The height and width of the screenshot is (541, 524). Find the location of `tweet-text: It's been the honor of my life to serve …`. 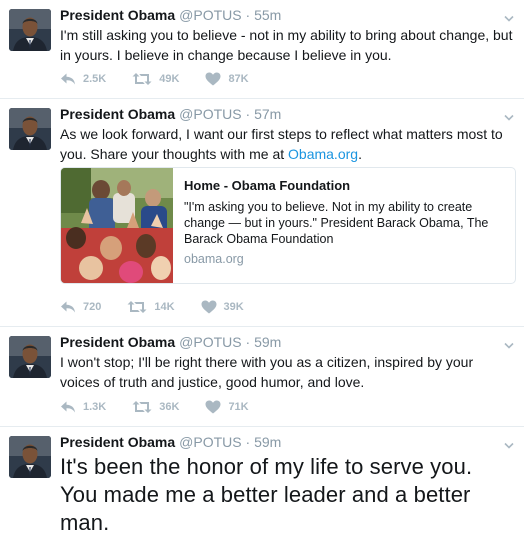

tweet-text: It's been the honor of my life to serve … is located at coordinates (266, 494).